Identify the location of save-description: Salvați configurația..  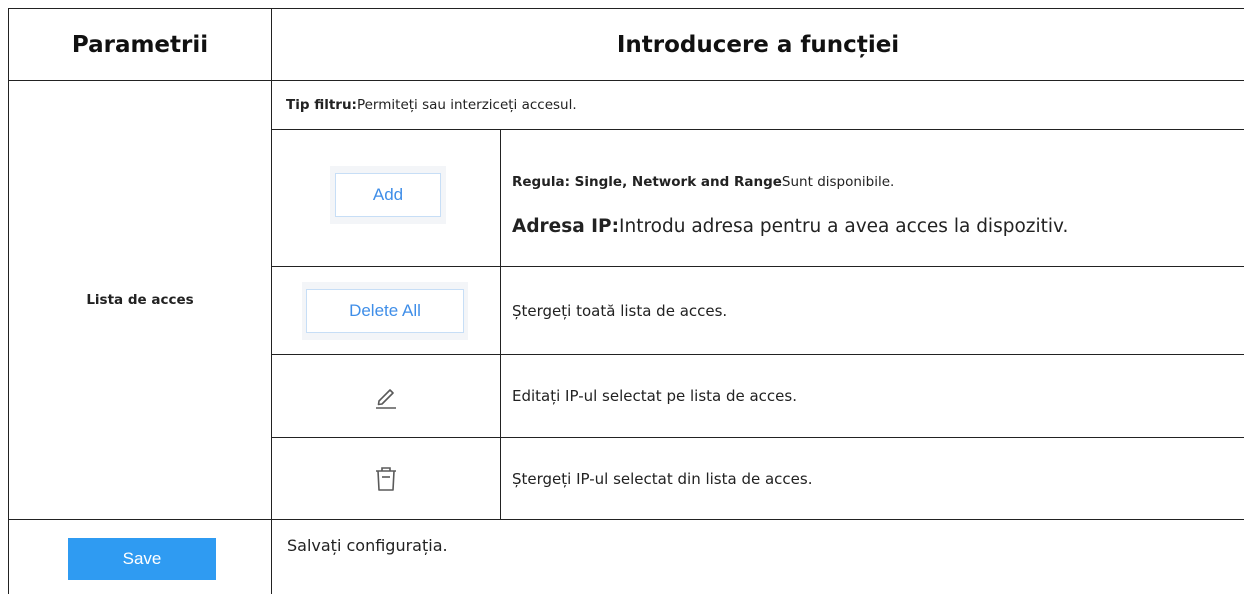
(367, 545).